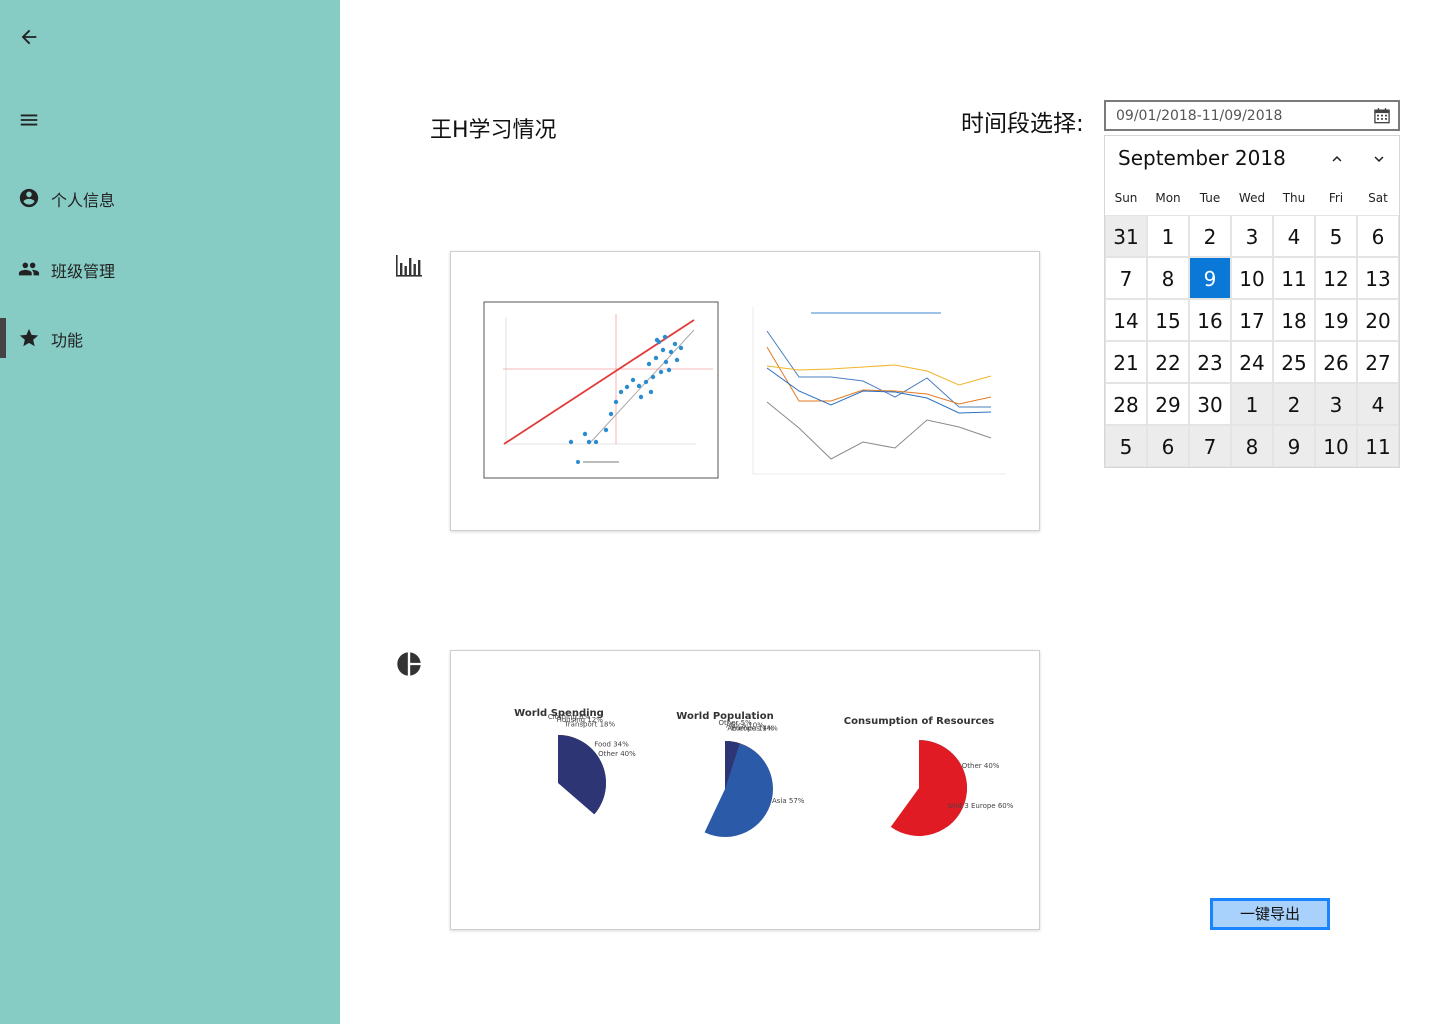  Describe the element at coordinates (29, 337) in the screenshot. I see `star-icon` at that location.